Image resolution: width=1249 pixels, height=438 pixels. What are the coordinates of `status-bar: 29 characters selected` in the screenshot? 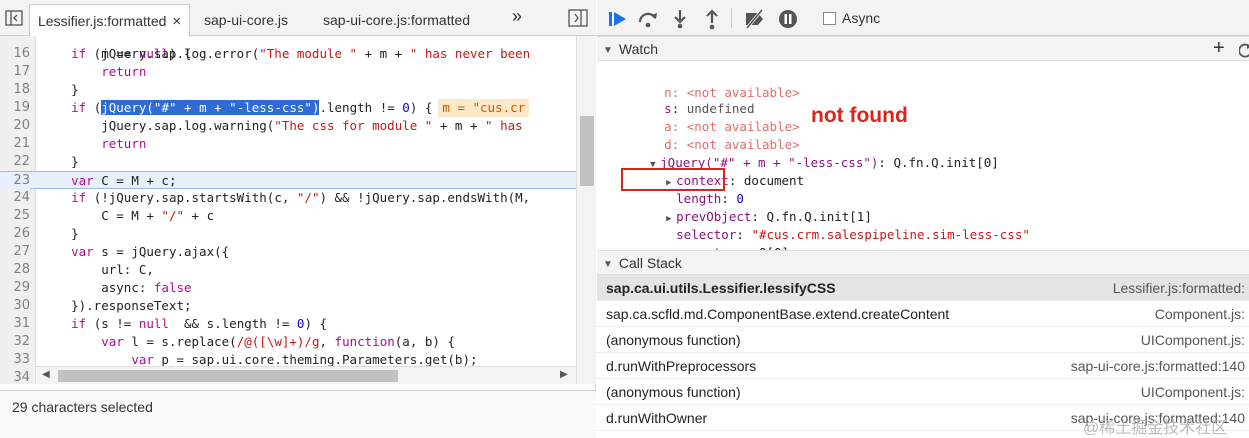 It's located at (298, 414).